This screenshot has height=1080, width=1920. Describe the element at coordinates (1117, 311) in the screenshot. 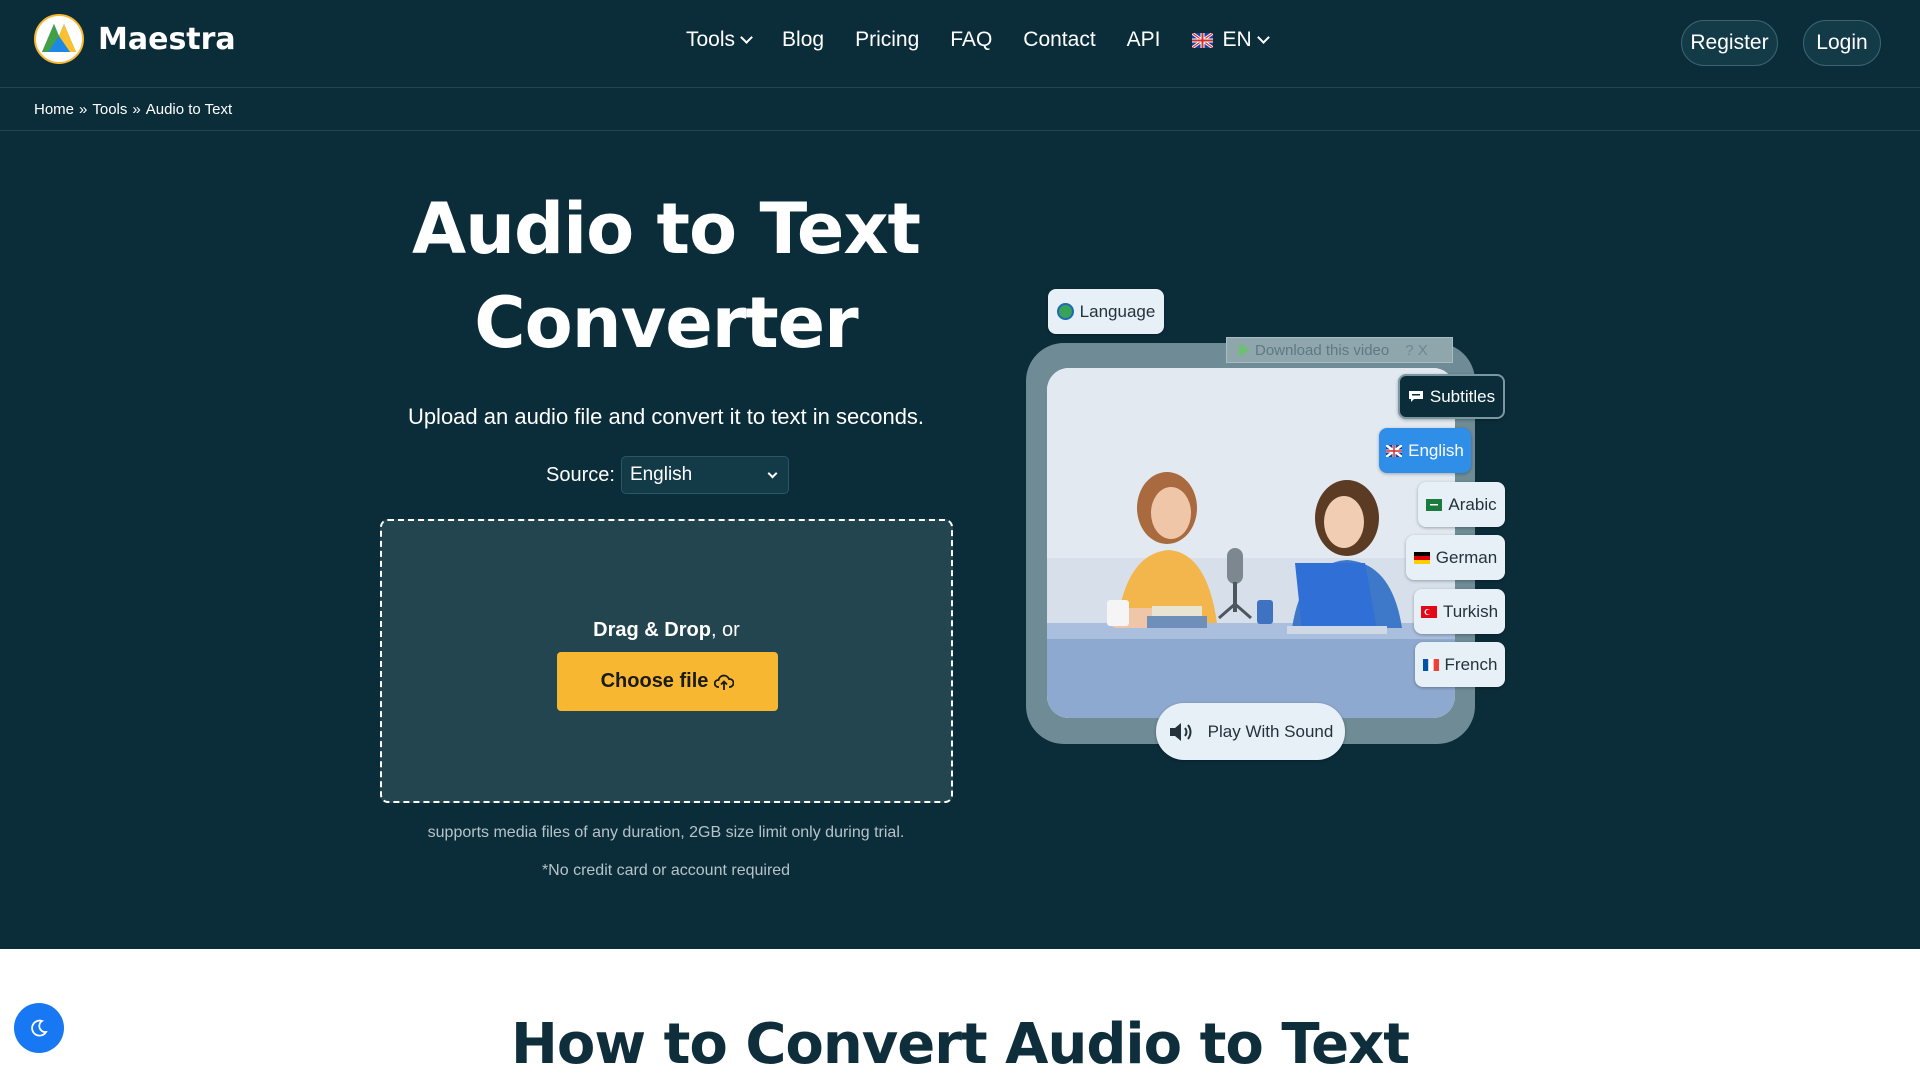

I see `language-chip-label: Language` at that location.